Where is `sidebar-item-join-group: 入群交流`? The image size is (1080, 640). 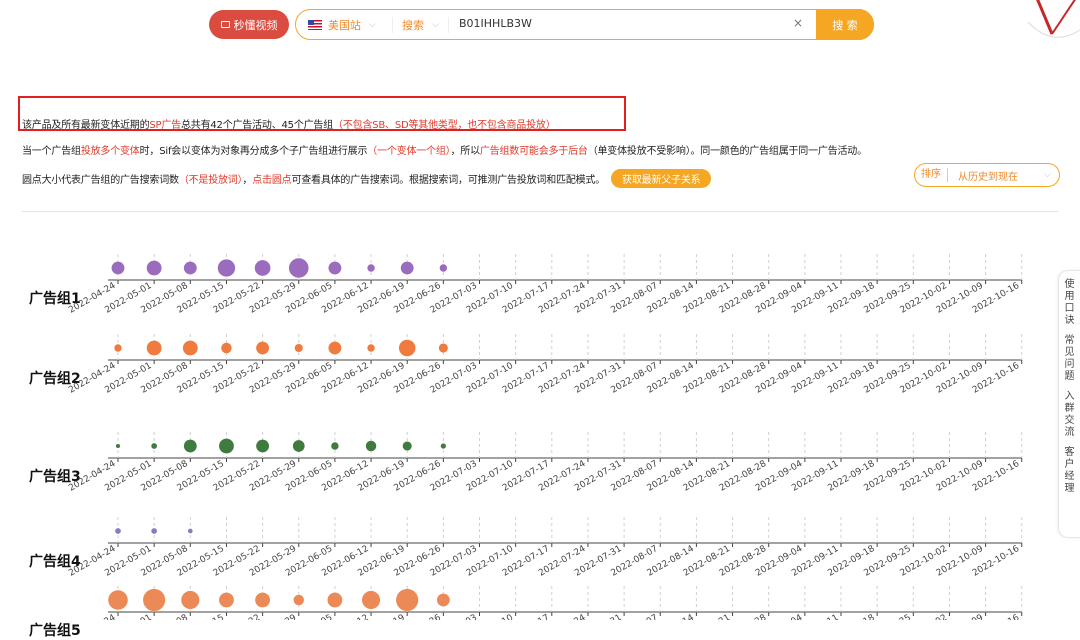 sidebar-item-join-group: 入群交流 is located at coordinates (1070, 415).